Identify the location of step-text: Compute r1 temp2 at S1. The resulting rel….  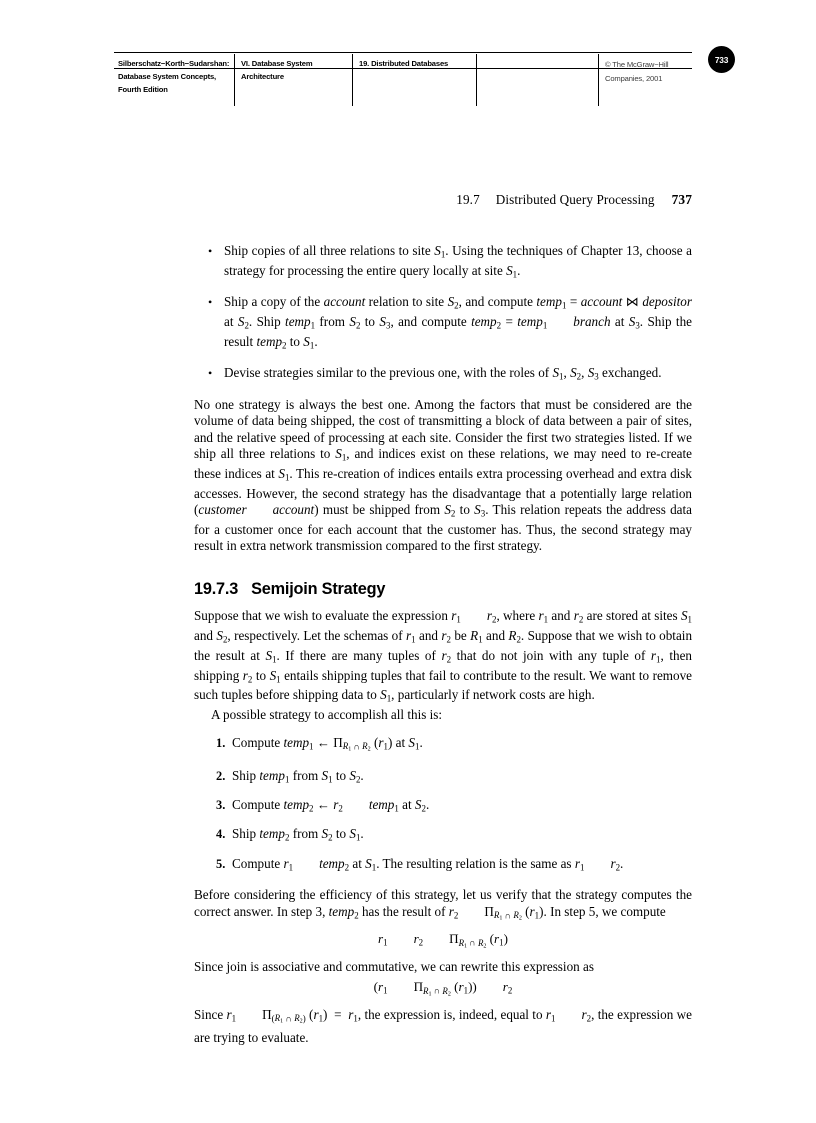
(428, 864).